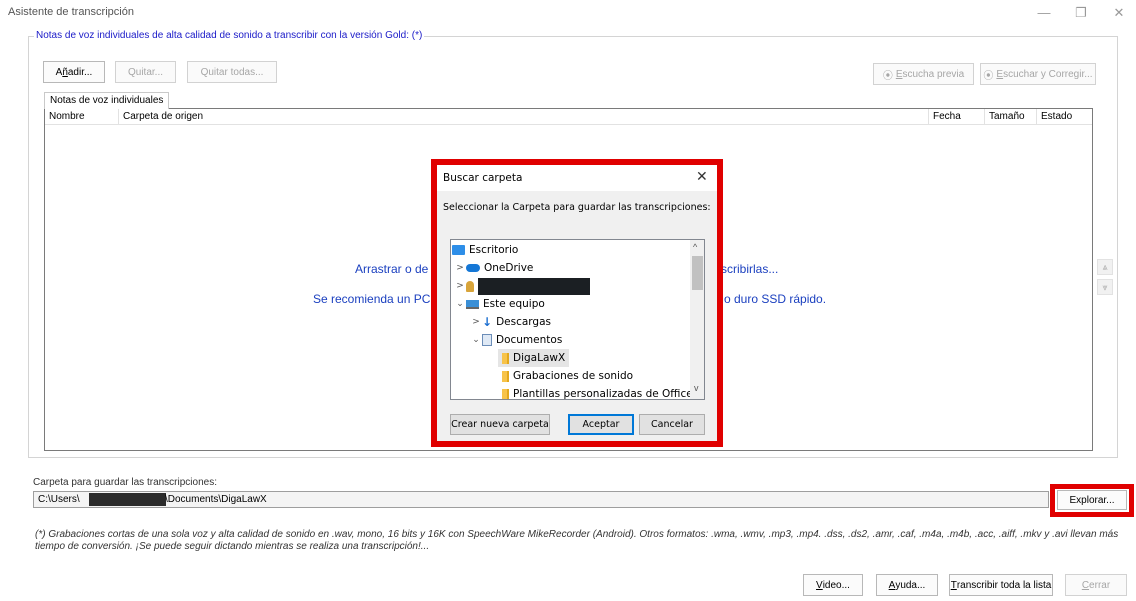 This screenshot has width=1136, height=601. Describe the element at coordinates (603, 394) in the screenshot. I see `tree-item-label: Plantillas personalizadas de Office` at that location.